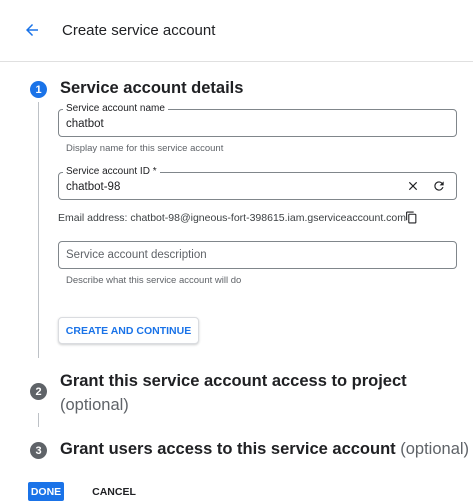 The image size is (473, 501). I want to click on step-1-number: 1, so click(38, 89).